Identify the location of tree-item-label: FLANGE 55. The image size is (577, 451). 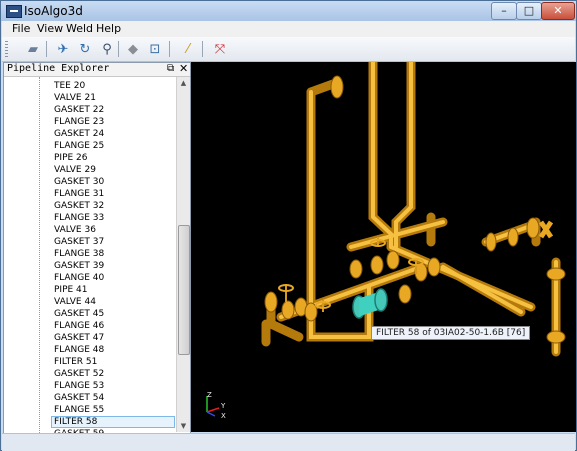
(79, 410).